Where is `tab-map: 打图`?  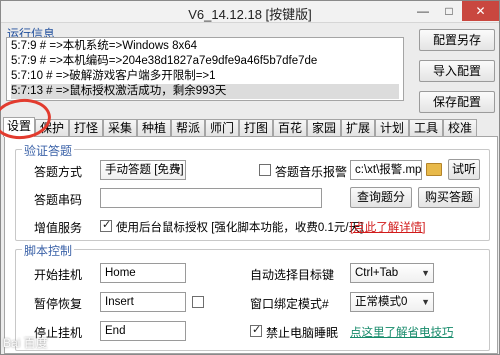
tab-map: 打图 is located at coordinates (256, 127).